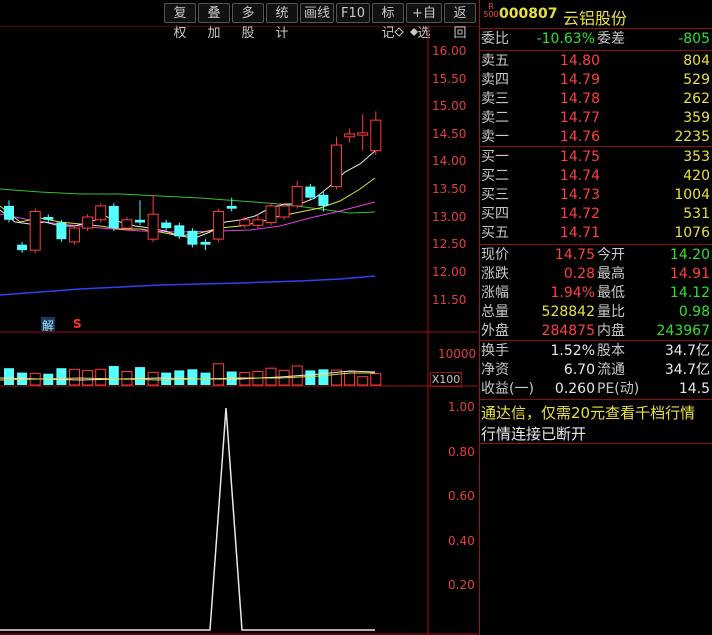 The image size is (712, 635). What do you see at coordinates (449, 244) in the screenshot?
I see `price-tick: 12.50` at bounding box center [449, 244].